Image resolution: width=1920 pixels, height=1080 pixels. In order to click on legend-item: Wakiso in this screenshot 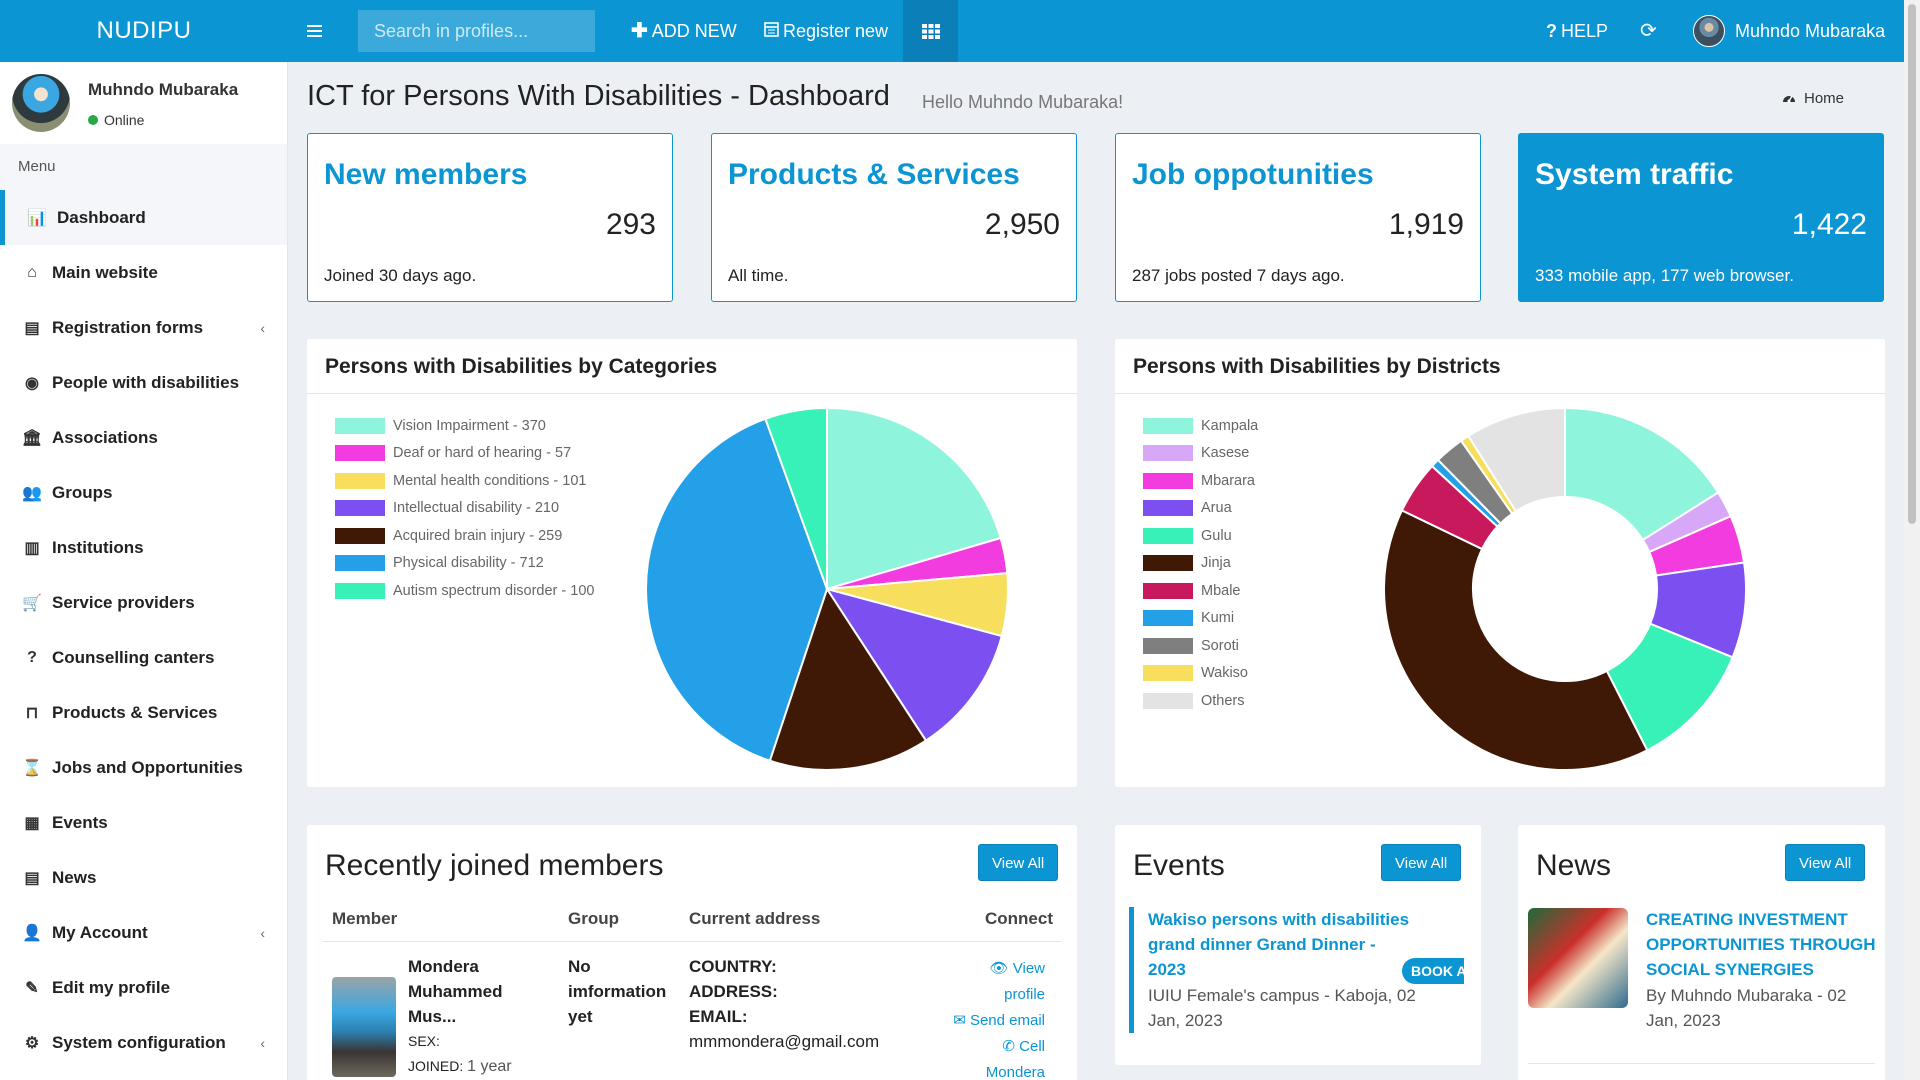, I will do `click(1200, 674)`.